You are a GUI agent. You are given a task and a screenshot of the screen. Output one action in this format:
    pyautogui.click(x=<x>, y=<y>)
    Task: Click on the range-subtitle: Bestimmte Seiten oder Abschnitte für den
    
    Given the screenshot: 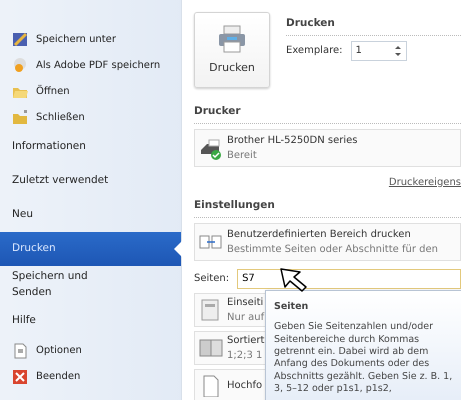 What is the action you would take?
    pyautogui.click(x=332, y=249)
    